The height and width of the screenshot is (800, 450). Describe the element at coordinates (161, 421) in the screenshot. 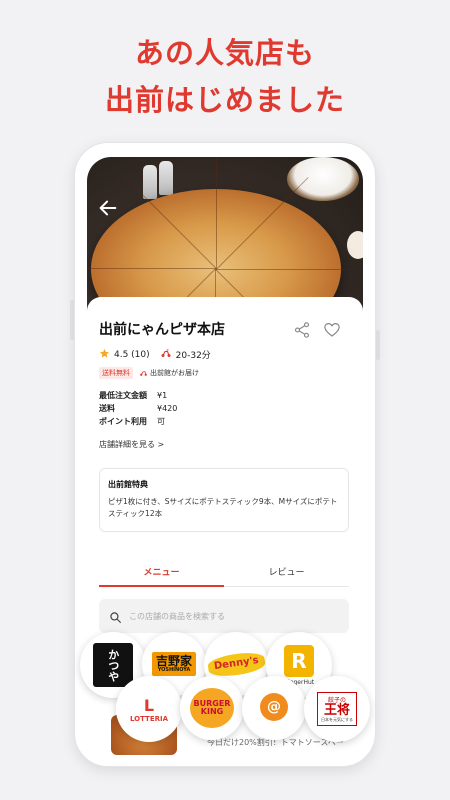

I see `points-value: 可` at that location.